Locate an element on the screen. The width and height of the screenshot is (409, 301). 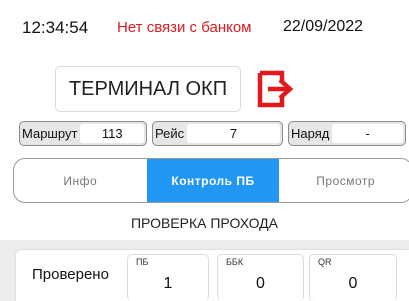
order-label: Наряд is located at coordinates (310, 133).